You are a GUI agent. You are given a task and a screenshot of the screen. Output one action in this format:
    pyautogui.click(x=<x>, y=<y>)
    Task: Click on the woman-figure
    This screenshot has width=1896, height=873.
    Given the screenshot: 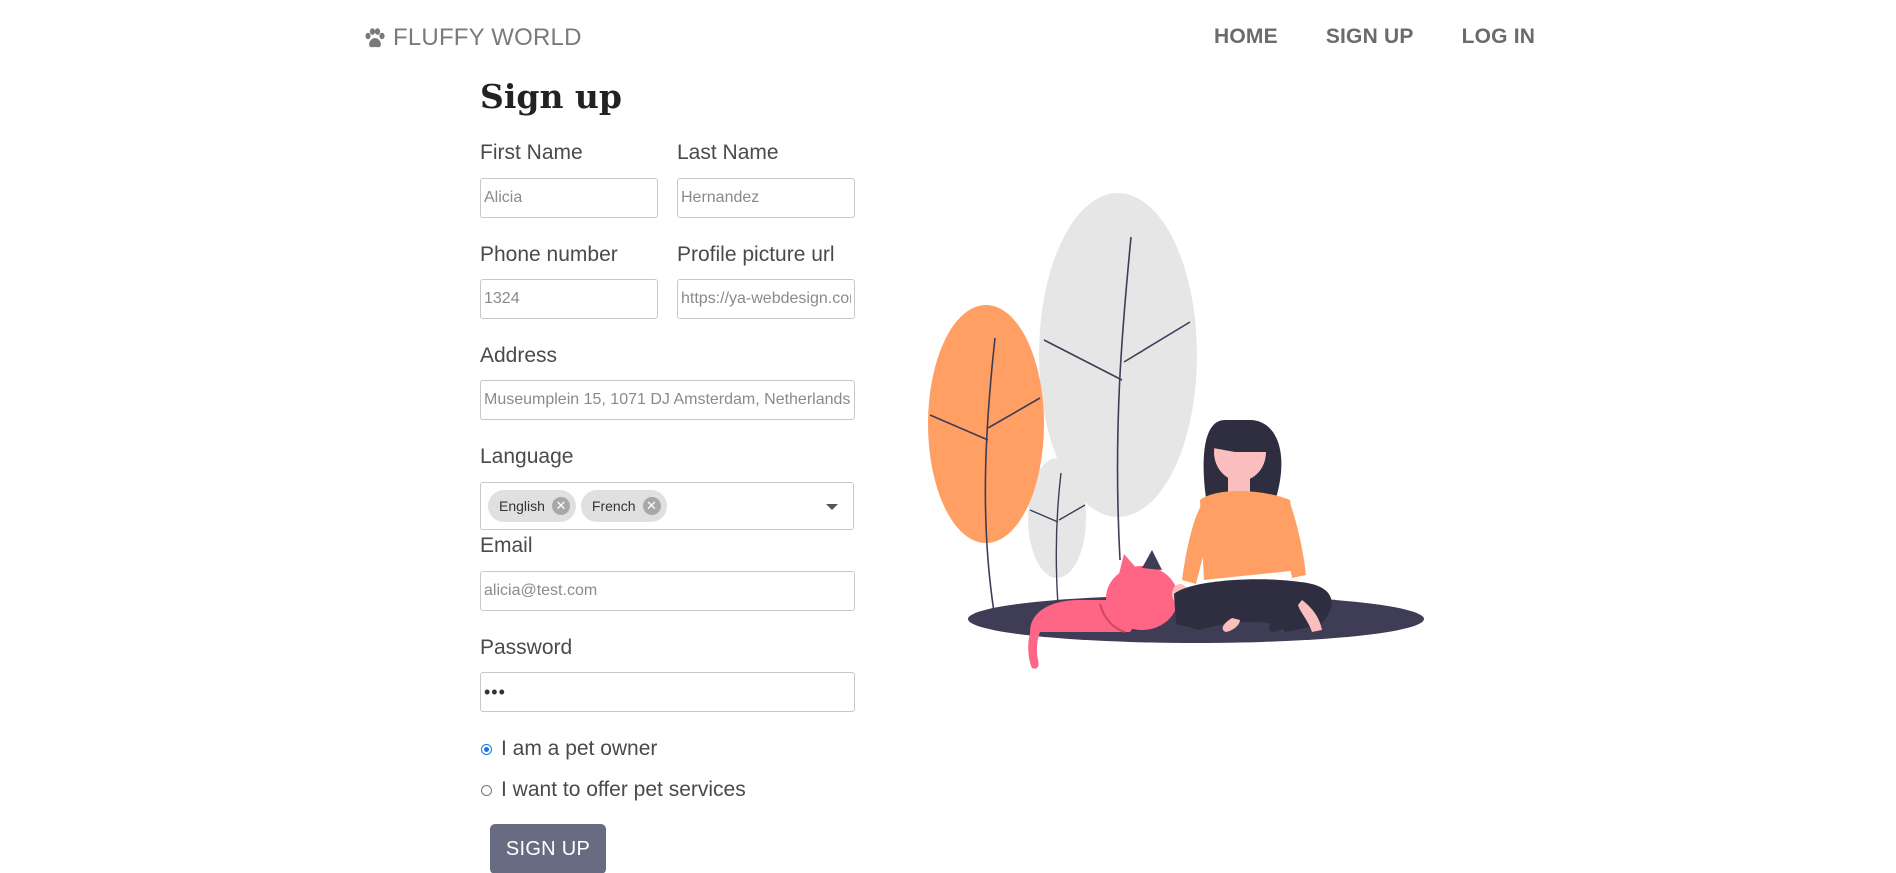 What is the action you would take?
    pyautogui.click(x=1252, y=526)
    